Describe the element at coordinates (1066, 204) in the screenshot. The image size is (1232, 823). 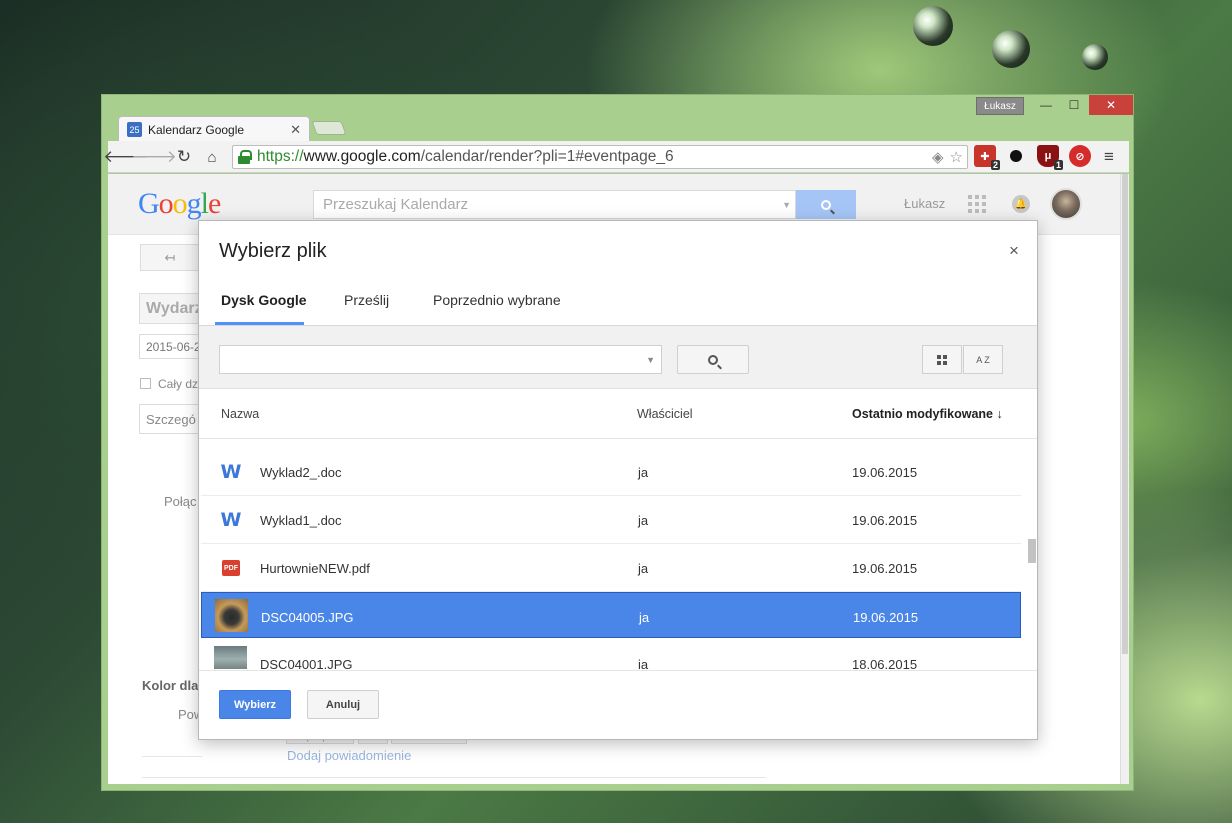
I see `avatar` at that location.